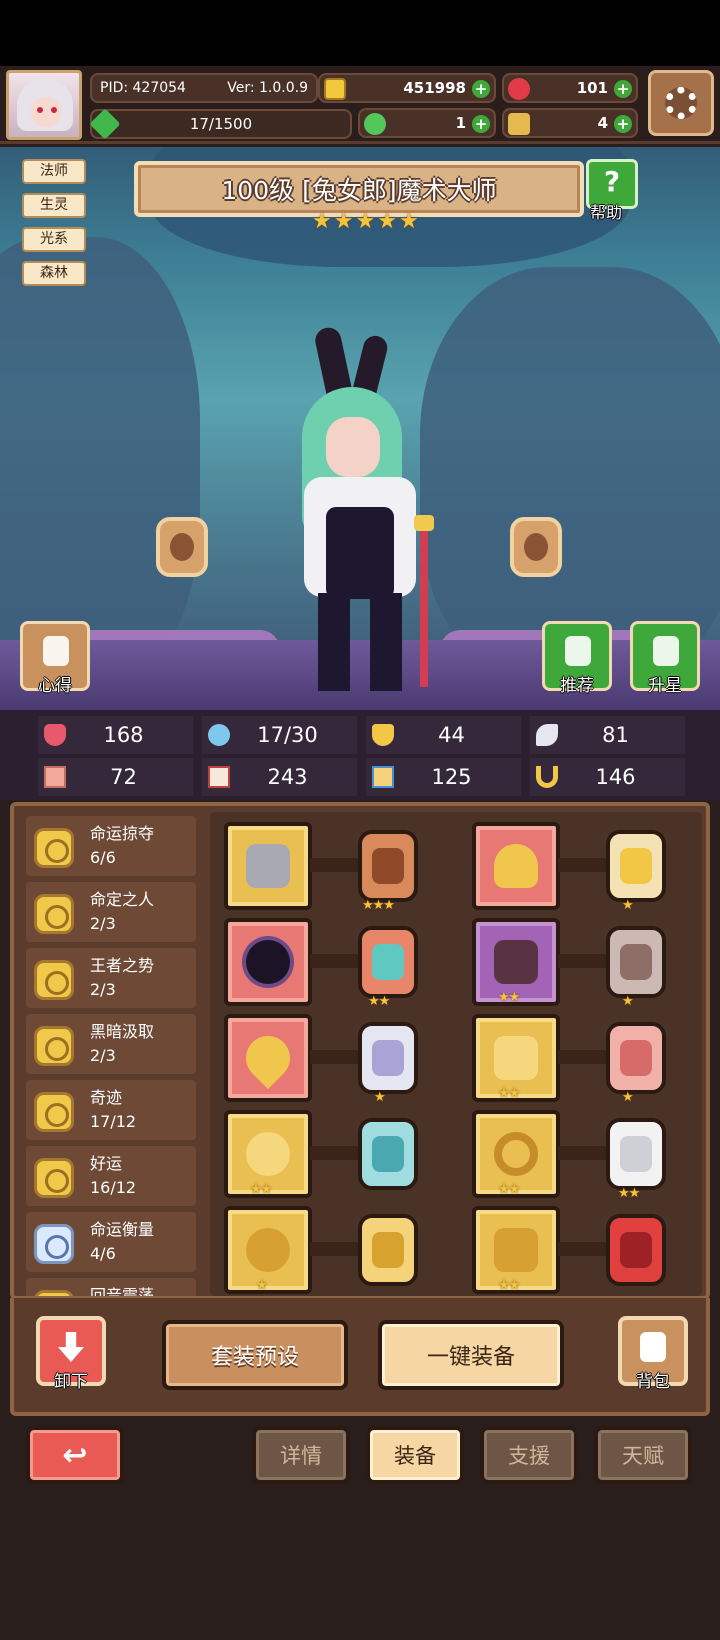 This screenshot has height=1640, width=720. What do you see at coordinates (54, 1178) in the screenshot?
I see `shield-coin-icon` at bounding box center [54, 1178].